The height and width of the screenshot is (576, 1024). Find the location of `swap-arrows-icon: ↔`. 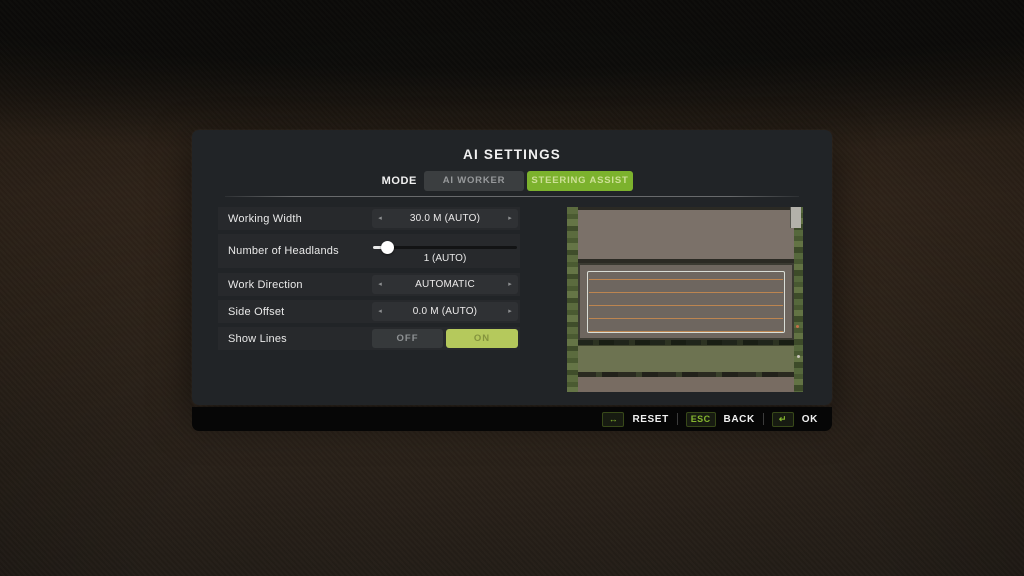

swap-arrows-icon: ↔ is located at coordinates (613, 418).